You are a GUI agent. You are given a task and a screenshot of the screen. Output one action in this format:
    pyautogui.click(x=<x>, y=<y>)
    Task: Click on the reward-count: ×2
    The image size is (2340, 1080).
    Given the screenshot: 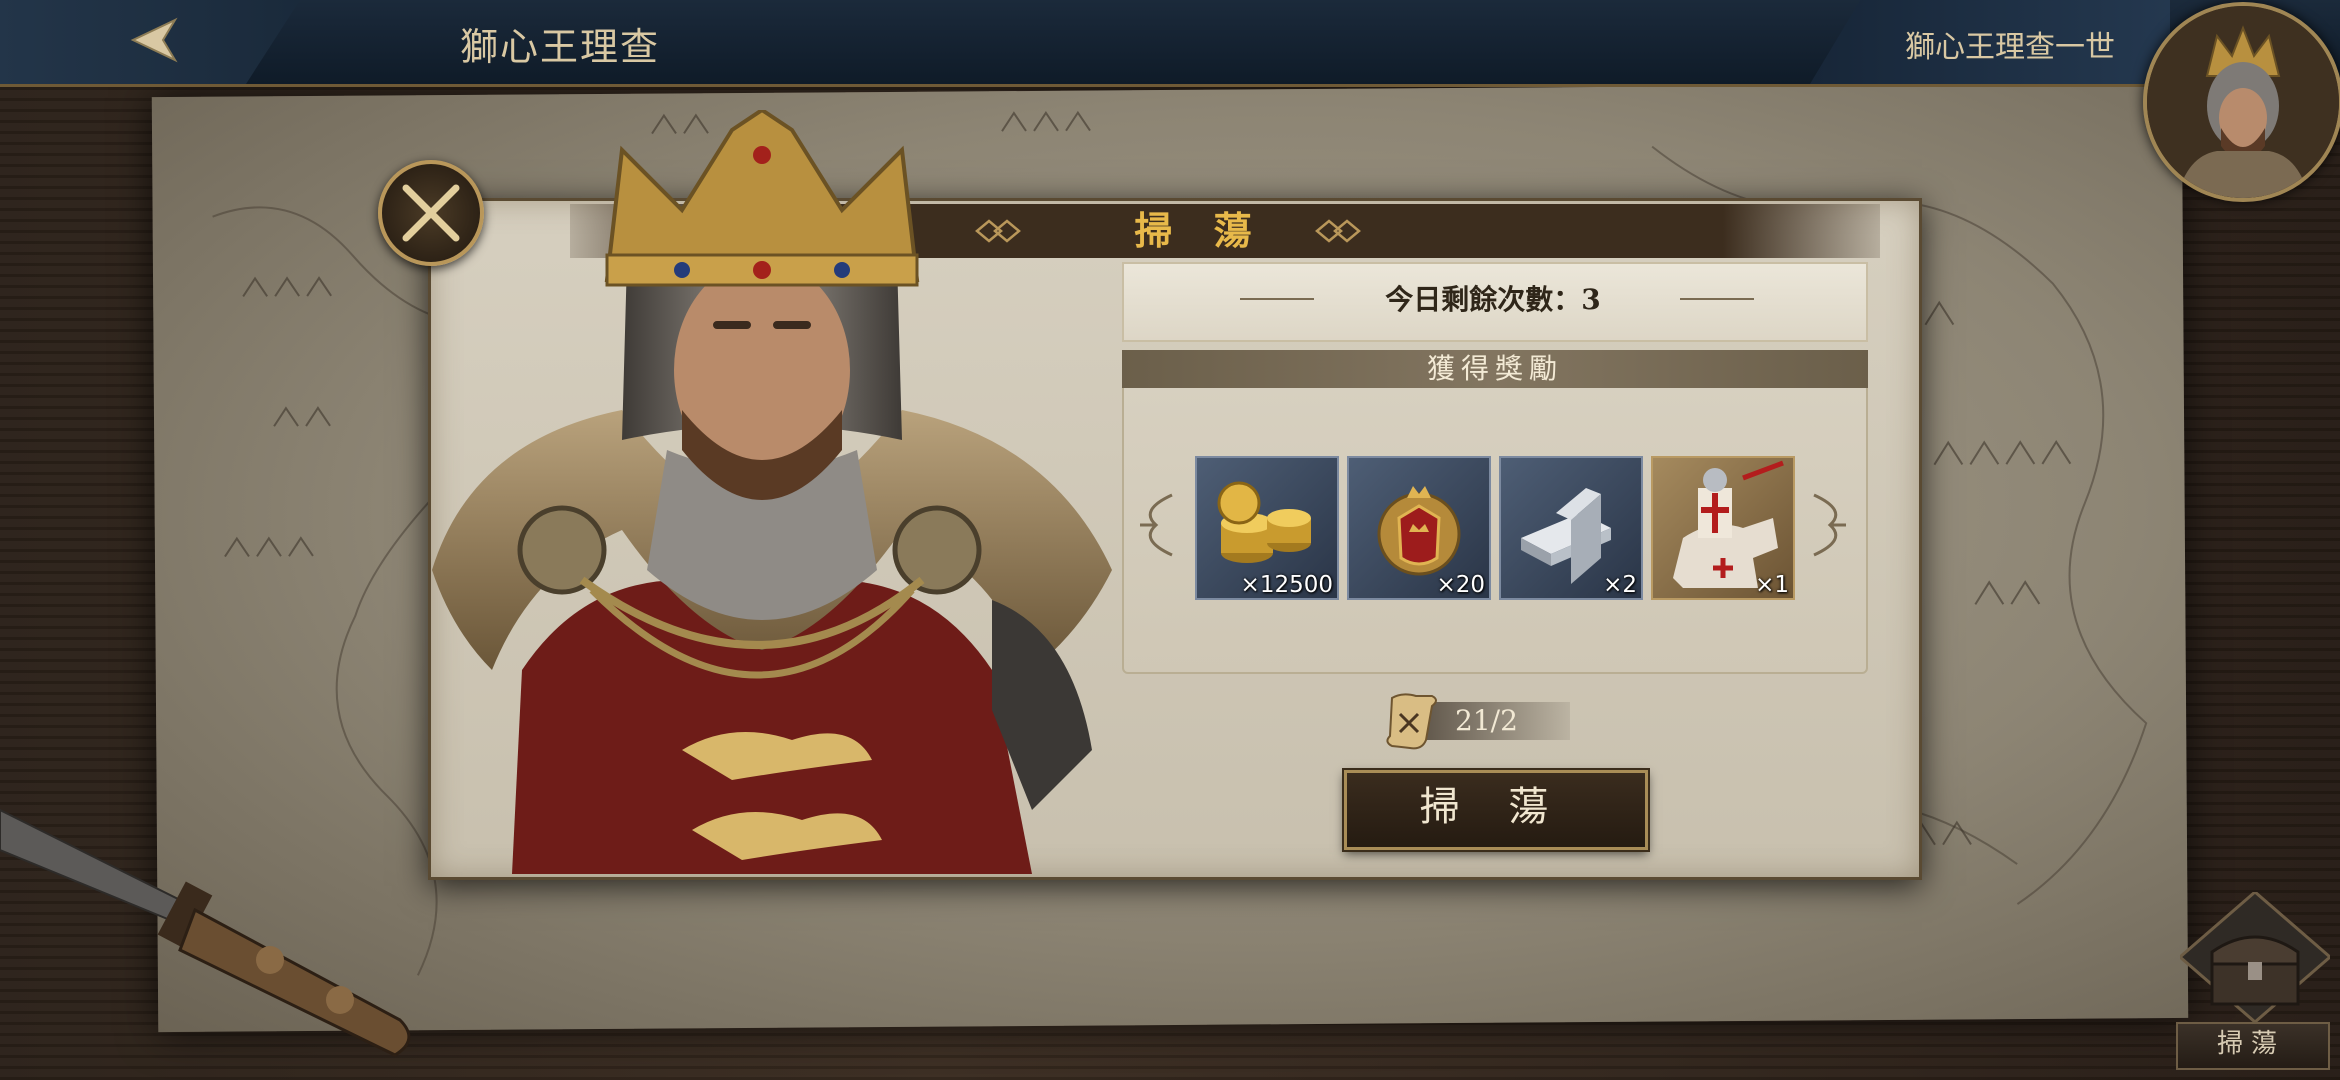 What is the action you would take?
    pyautogui.click(x=1620, y=585)
    